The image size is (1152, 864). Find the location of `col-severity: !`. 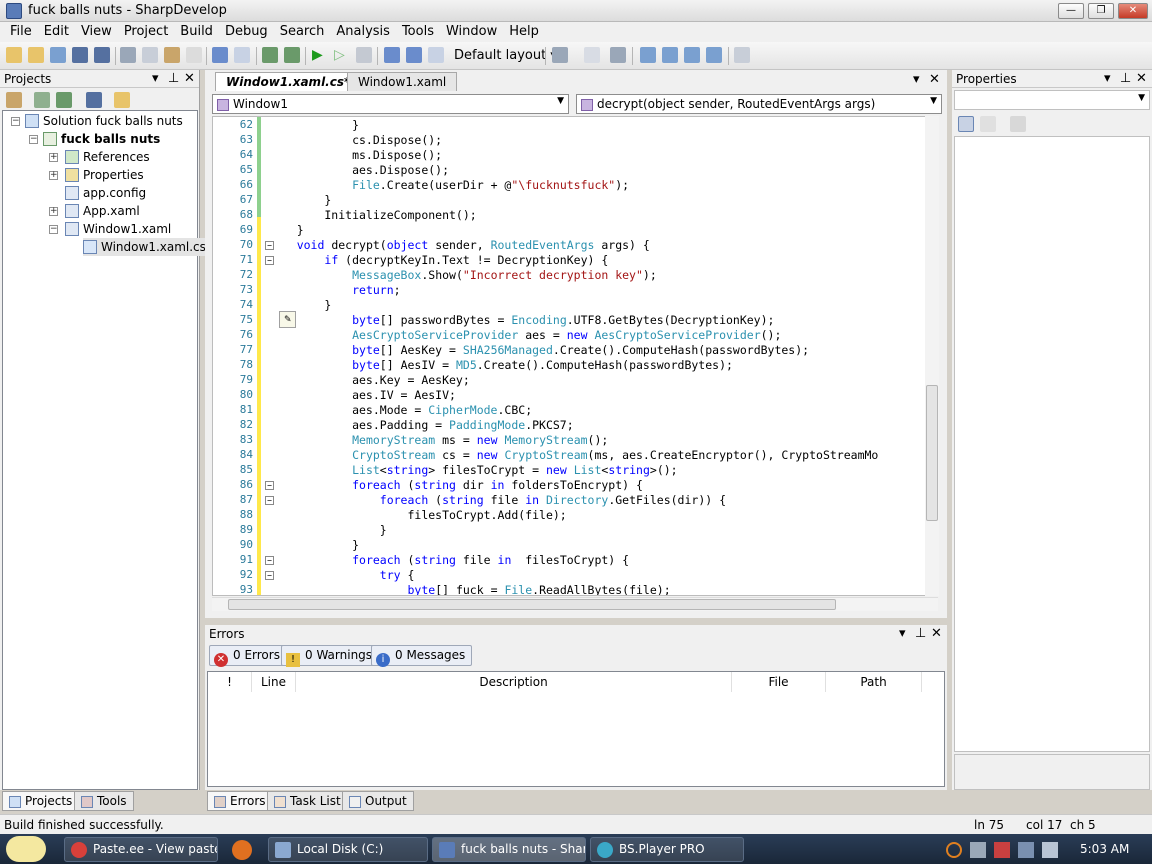

col-severity: ! is located at coordinates (230, 682).